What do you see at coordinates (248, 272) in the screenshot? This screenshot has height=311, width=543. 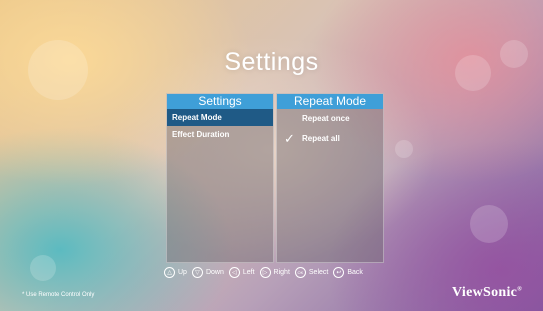 I see `hint-label: Left` at bounding box center [248, 272].